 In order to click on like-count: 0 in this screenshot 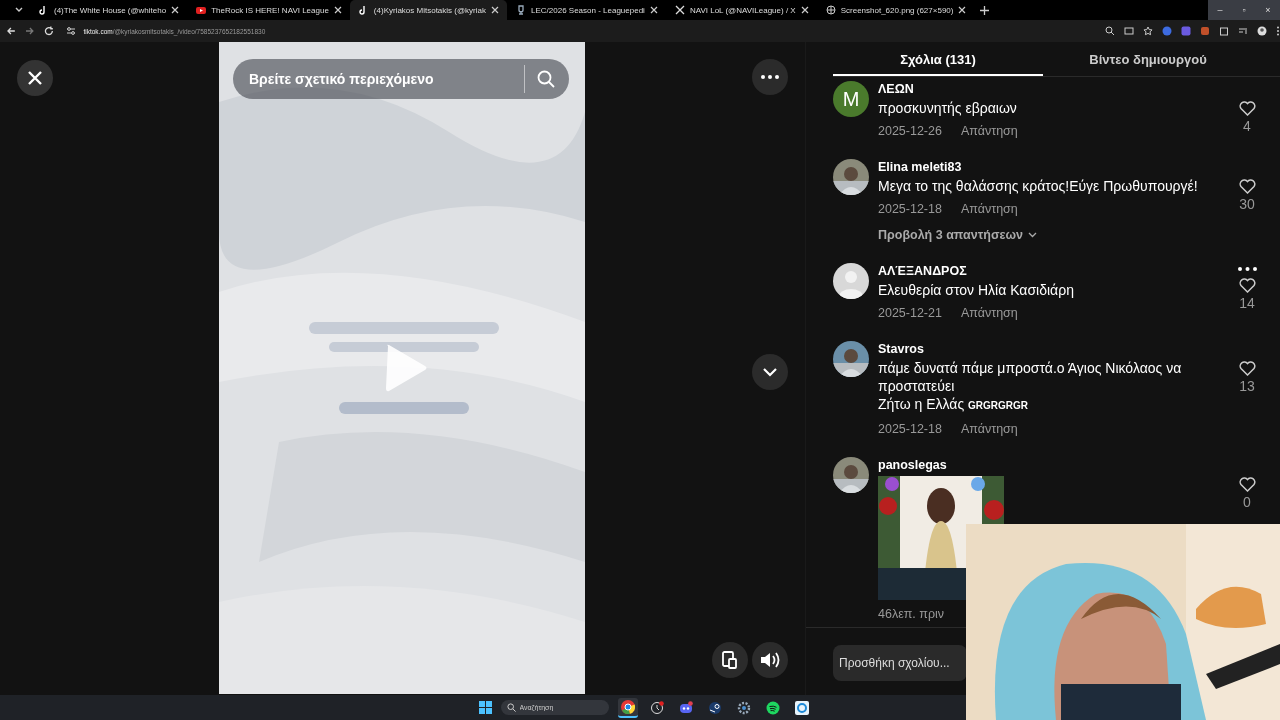, I will do `click(1247, 502)`.